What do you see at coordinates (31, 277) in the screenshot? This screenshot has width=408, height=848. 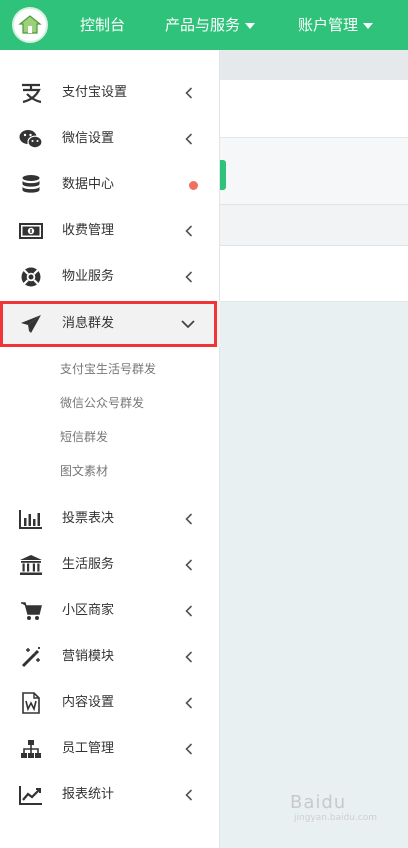 I see `lifebuoy-icon` at bounding box center [31, 277].